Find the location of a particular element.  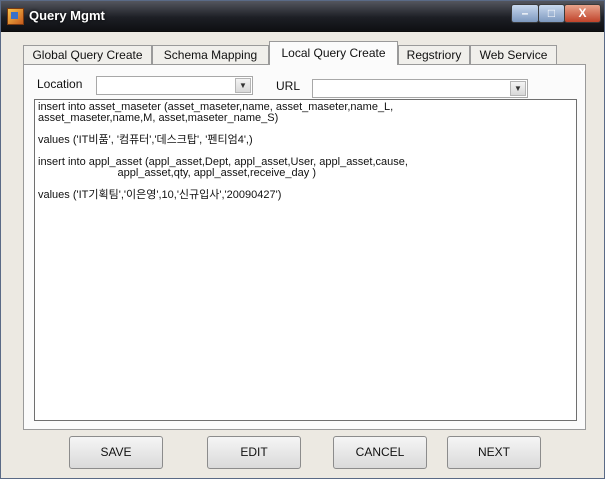

title-bar: Query Mgmt – □ X is located at coordinates (302, 16).